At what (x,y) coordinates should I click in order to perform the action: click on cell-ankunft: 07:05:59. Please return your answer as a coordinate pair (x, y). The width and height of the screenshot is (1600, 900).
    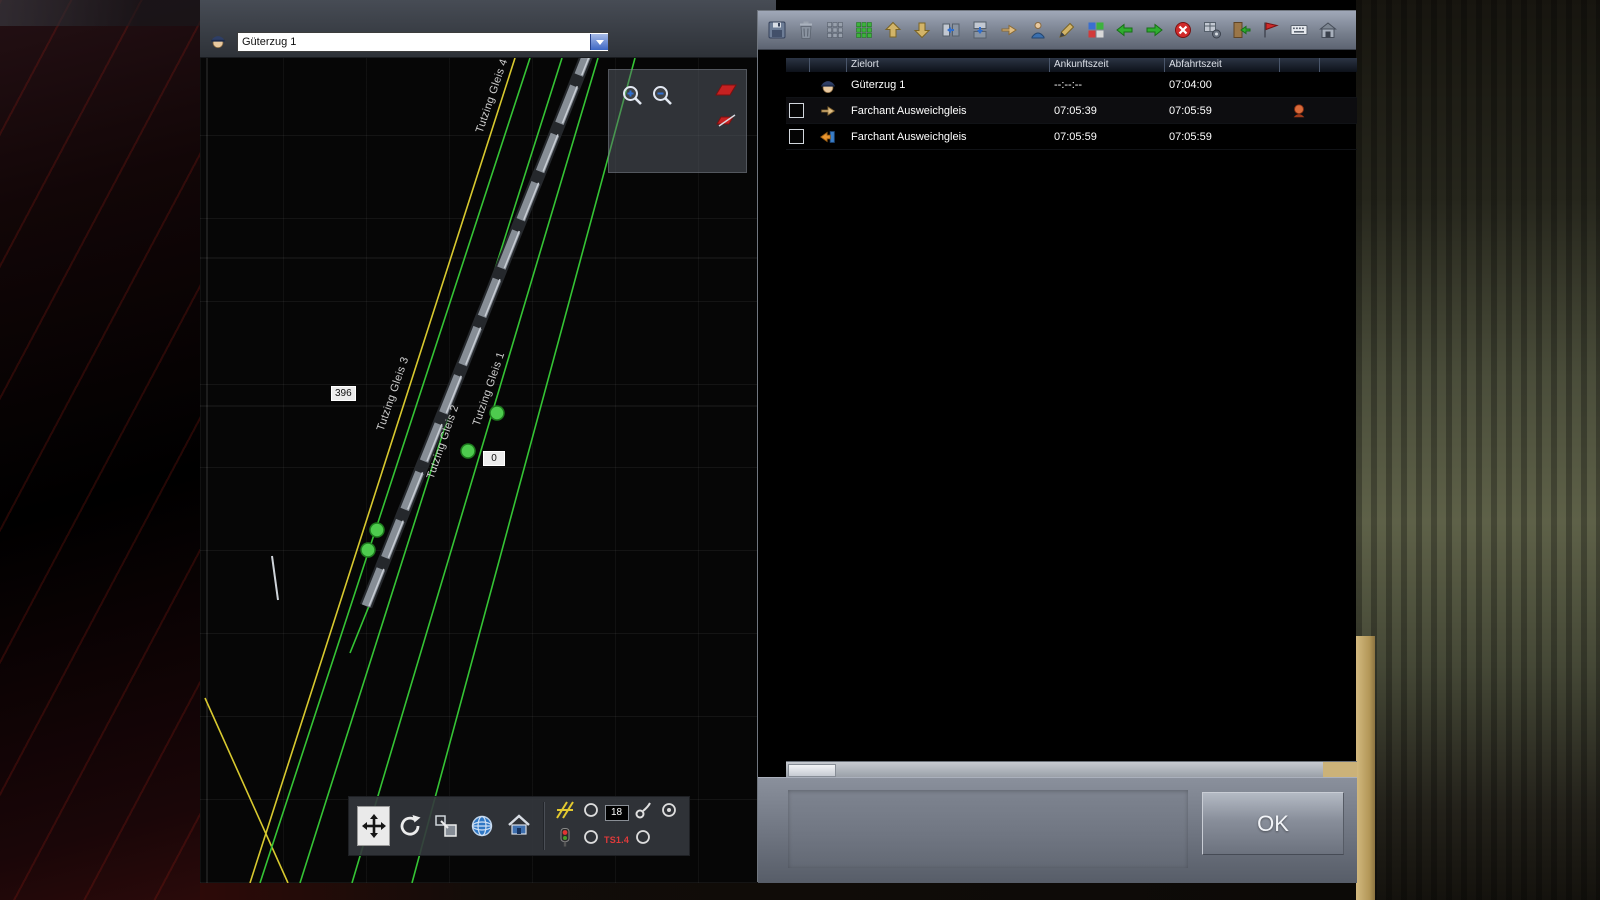
    Looking at the image, I should click on (1075, 136).